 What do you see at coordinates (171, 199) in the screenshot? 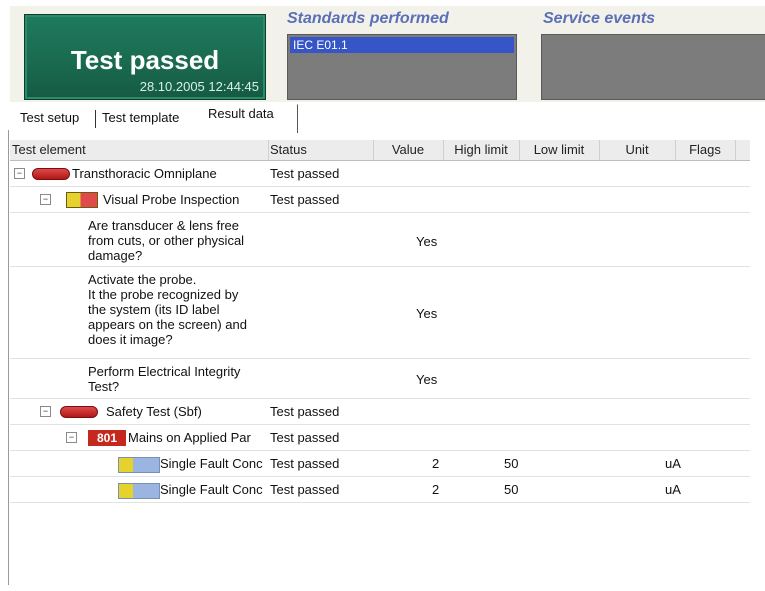
I see `row-element: Visual Probe Inspection` at bounding box center [171, 199].